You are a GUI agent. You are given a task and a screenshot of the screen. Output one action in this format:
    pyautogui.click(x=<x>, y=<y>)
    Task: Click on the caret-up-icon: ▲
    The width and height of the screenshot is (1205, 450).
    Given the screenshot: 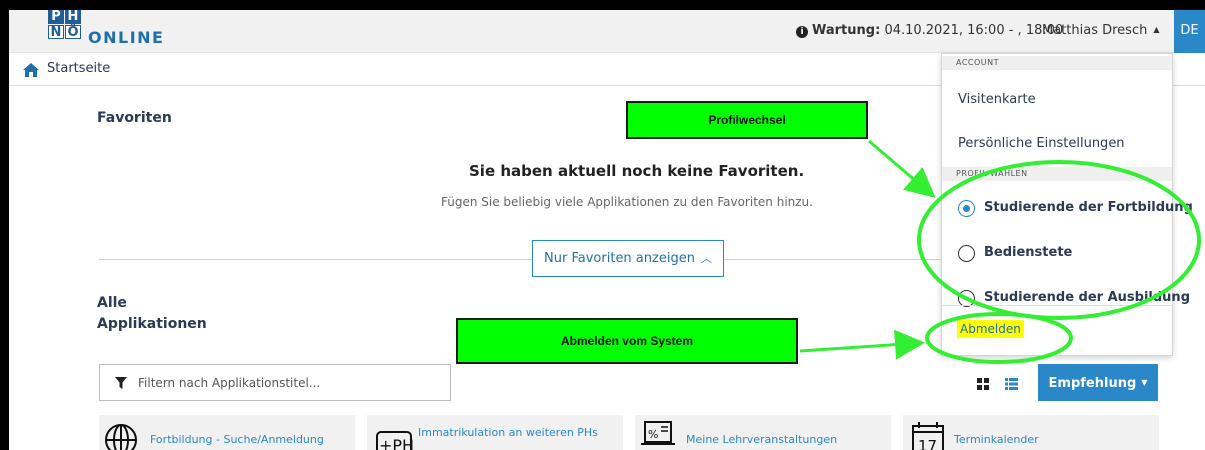 What is the action you would take?
    pyautogui.click(x=1156, y=29)
    